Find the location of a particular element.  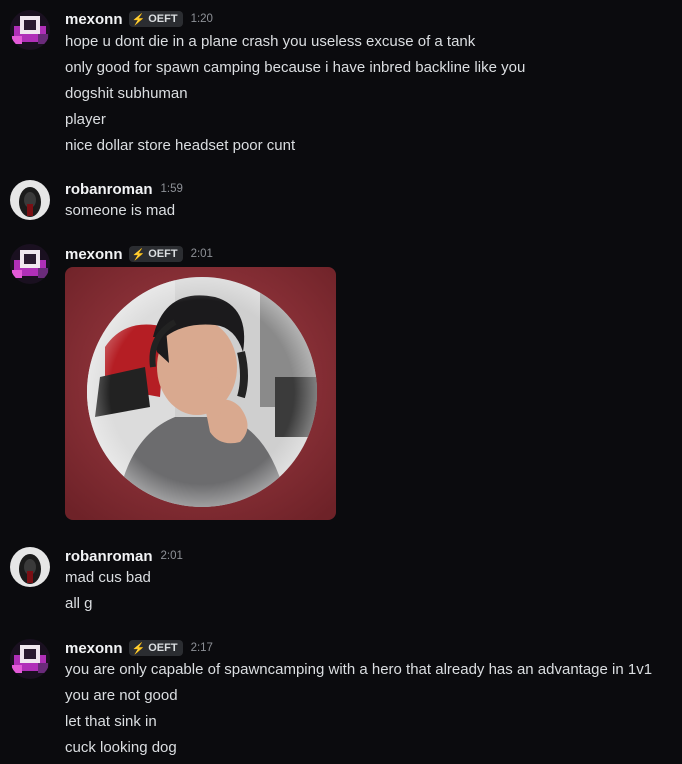

message-text: all g is located at coordinates (79, 603).